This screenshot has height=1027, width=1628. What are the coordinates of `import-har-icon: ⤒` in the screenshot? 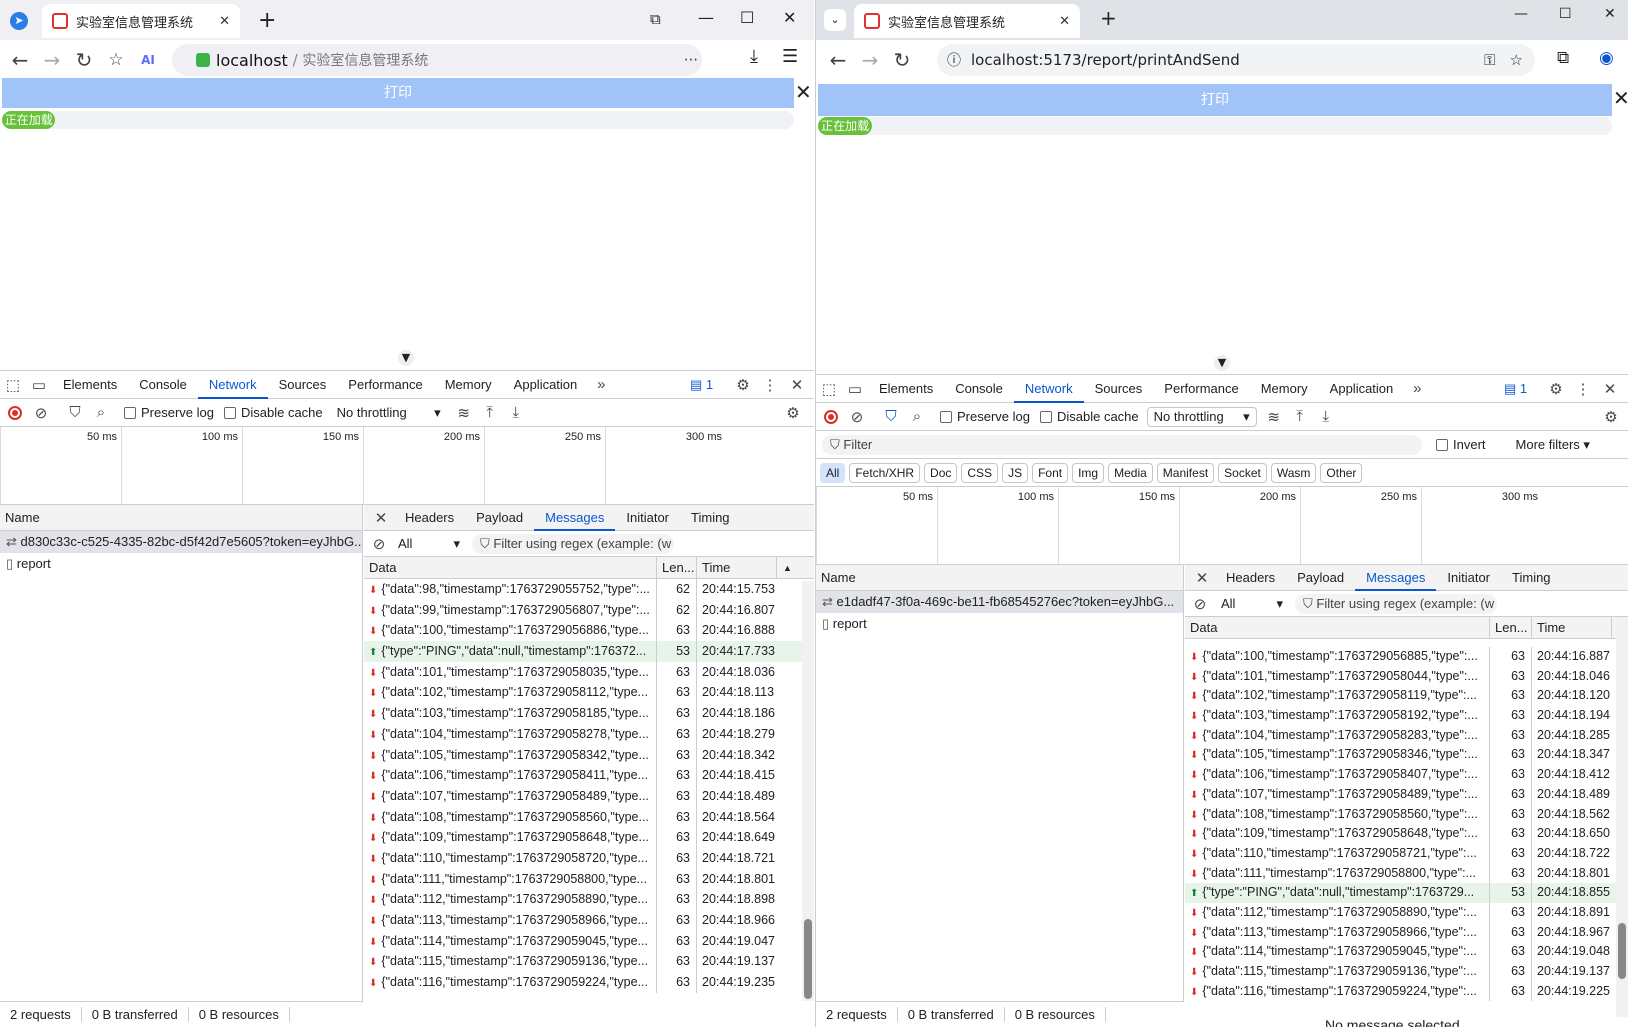 It's located at (490, 412).